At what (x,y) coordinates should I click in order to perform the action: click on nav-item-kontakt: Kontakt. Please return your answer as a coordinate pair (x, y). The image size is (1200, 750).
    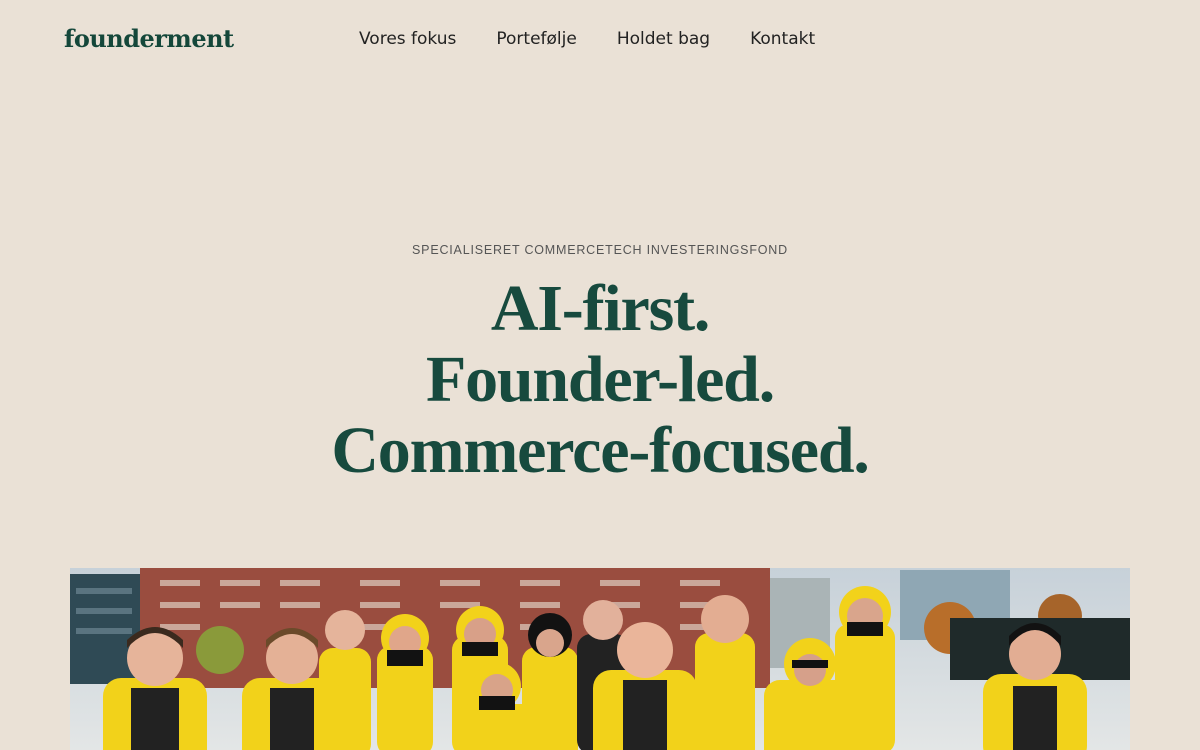
    Looking at the image, I should click on (782, 39).